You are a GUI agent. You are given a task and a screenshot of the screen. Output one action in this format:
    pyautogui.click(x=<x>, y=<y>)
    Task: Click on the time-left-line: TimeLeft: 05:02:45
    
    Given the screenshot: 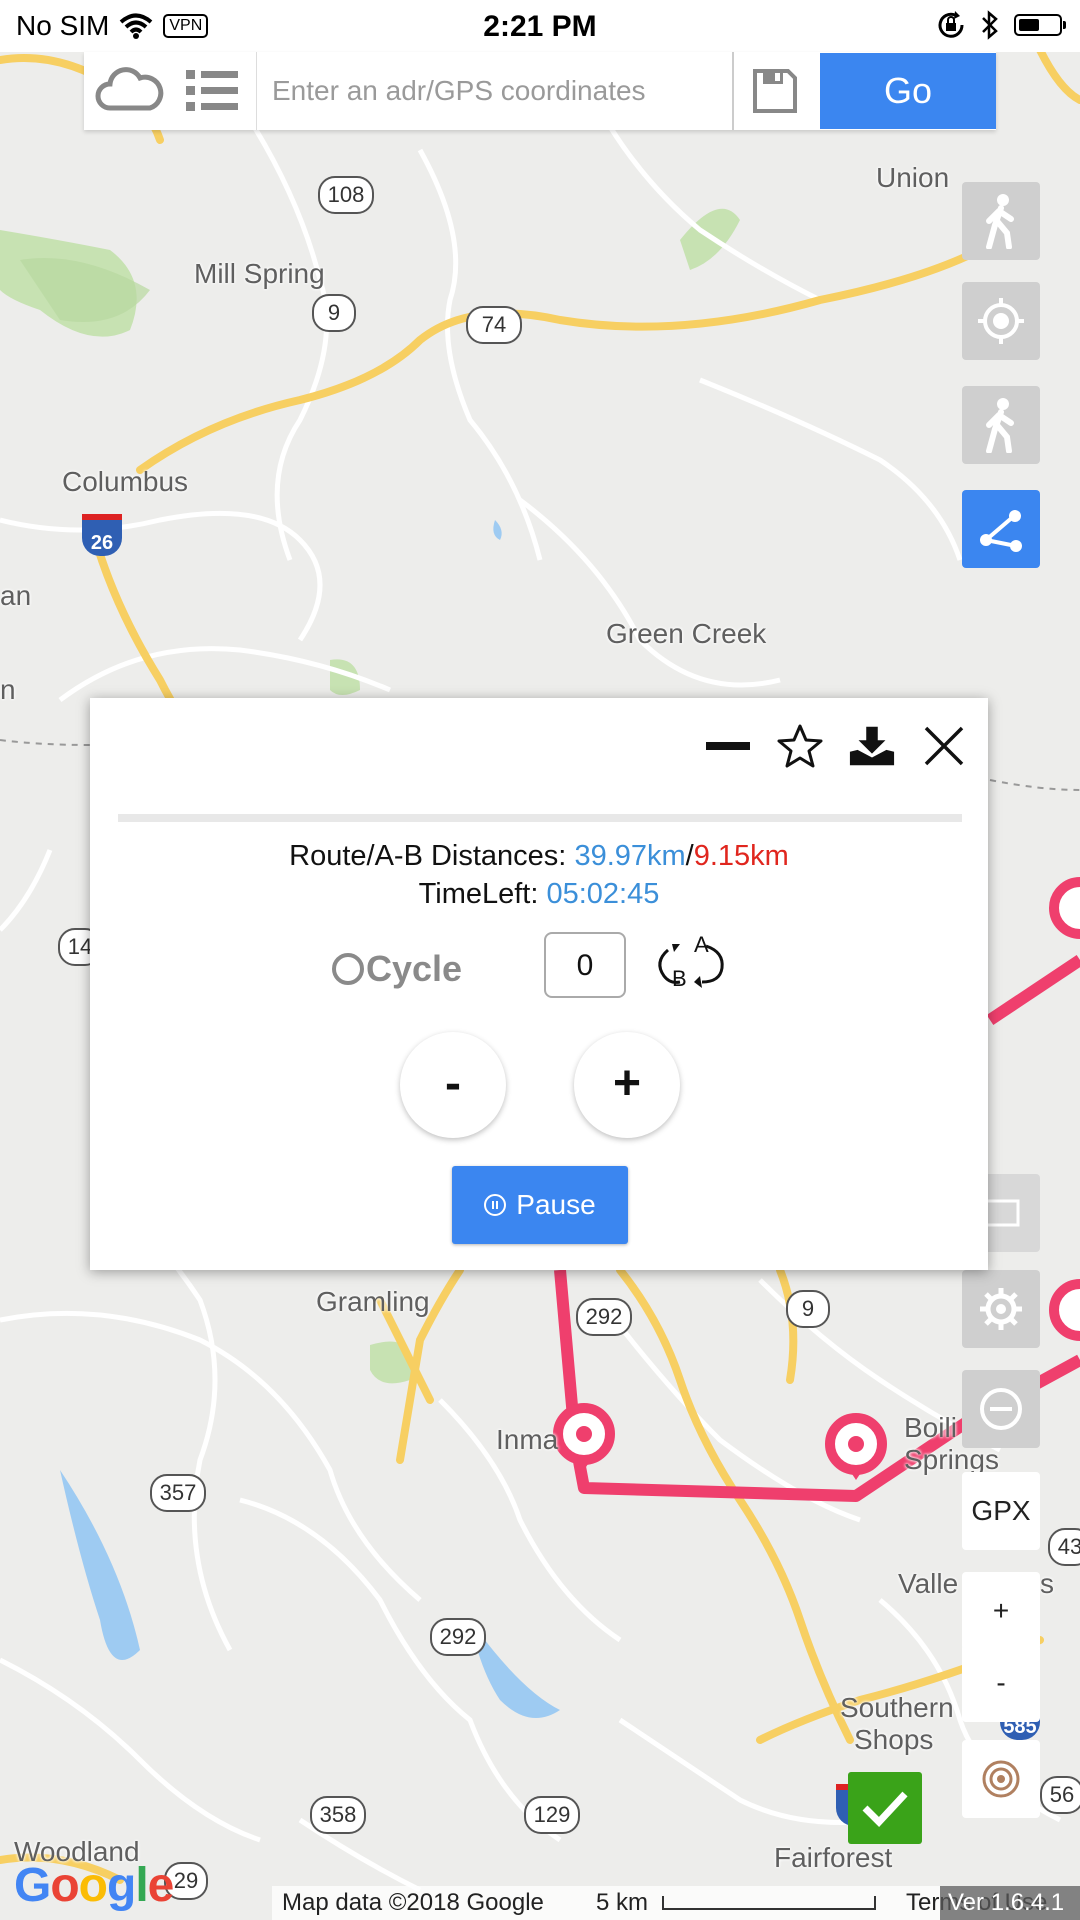 What is the action you would take?
    pyautogui.click(x=539, y=894)
    